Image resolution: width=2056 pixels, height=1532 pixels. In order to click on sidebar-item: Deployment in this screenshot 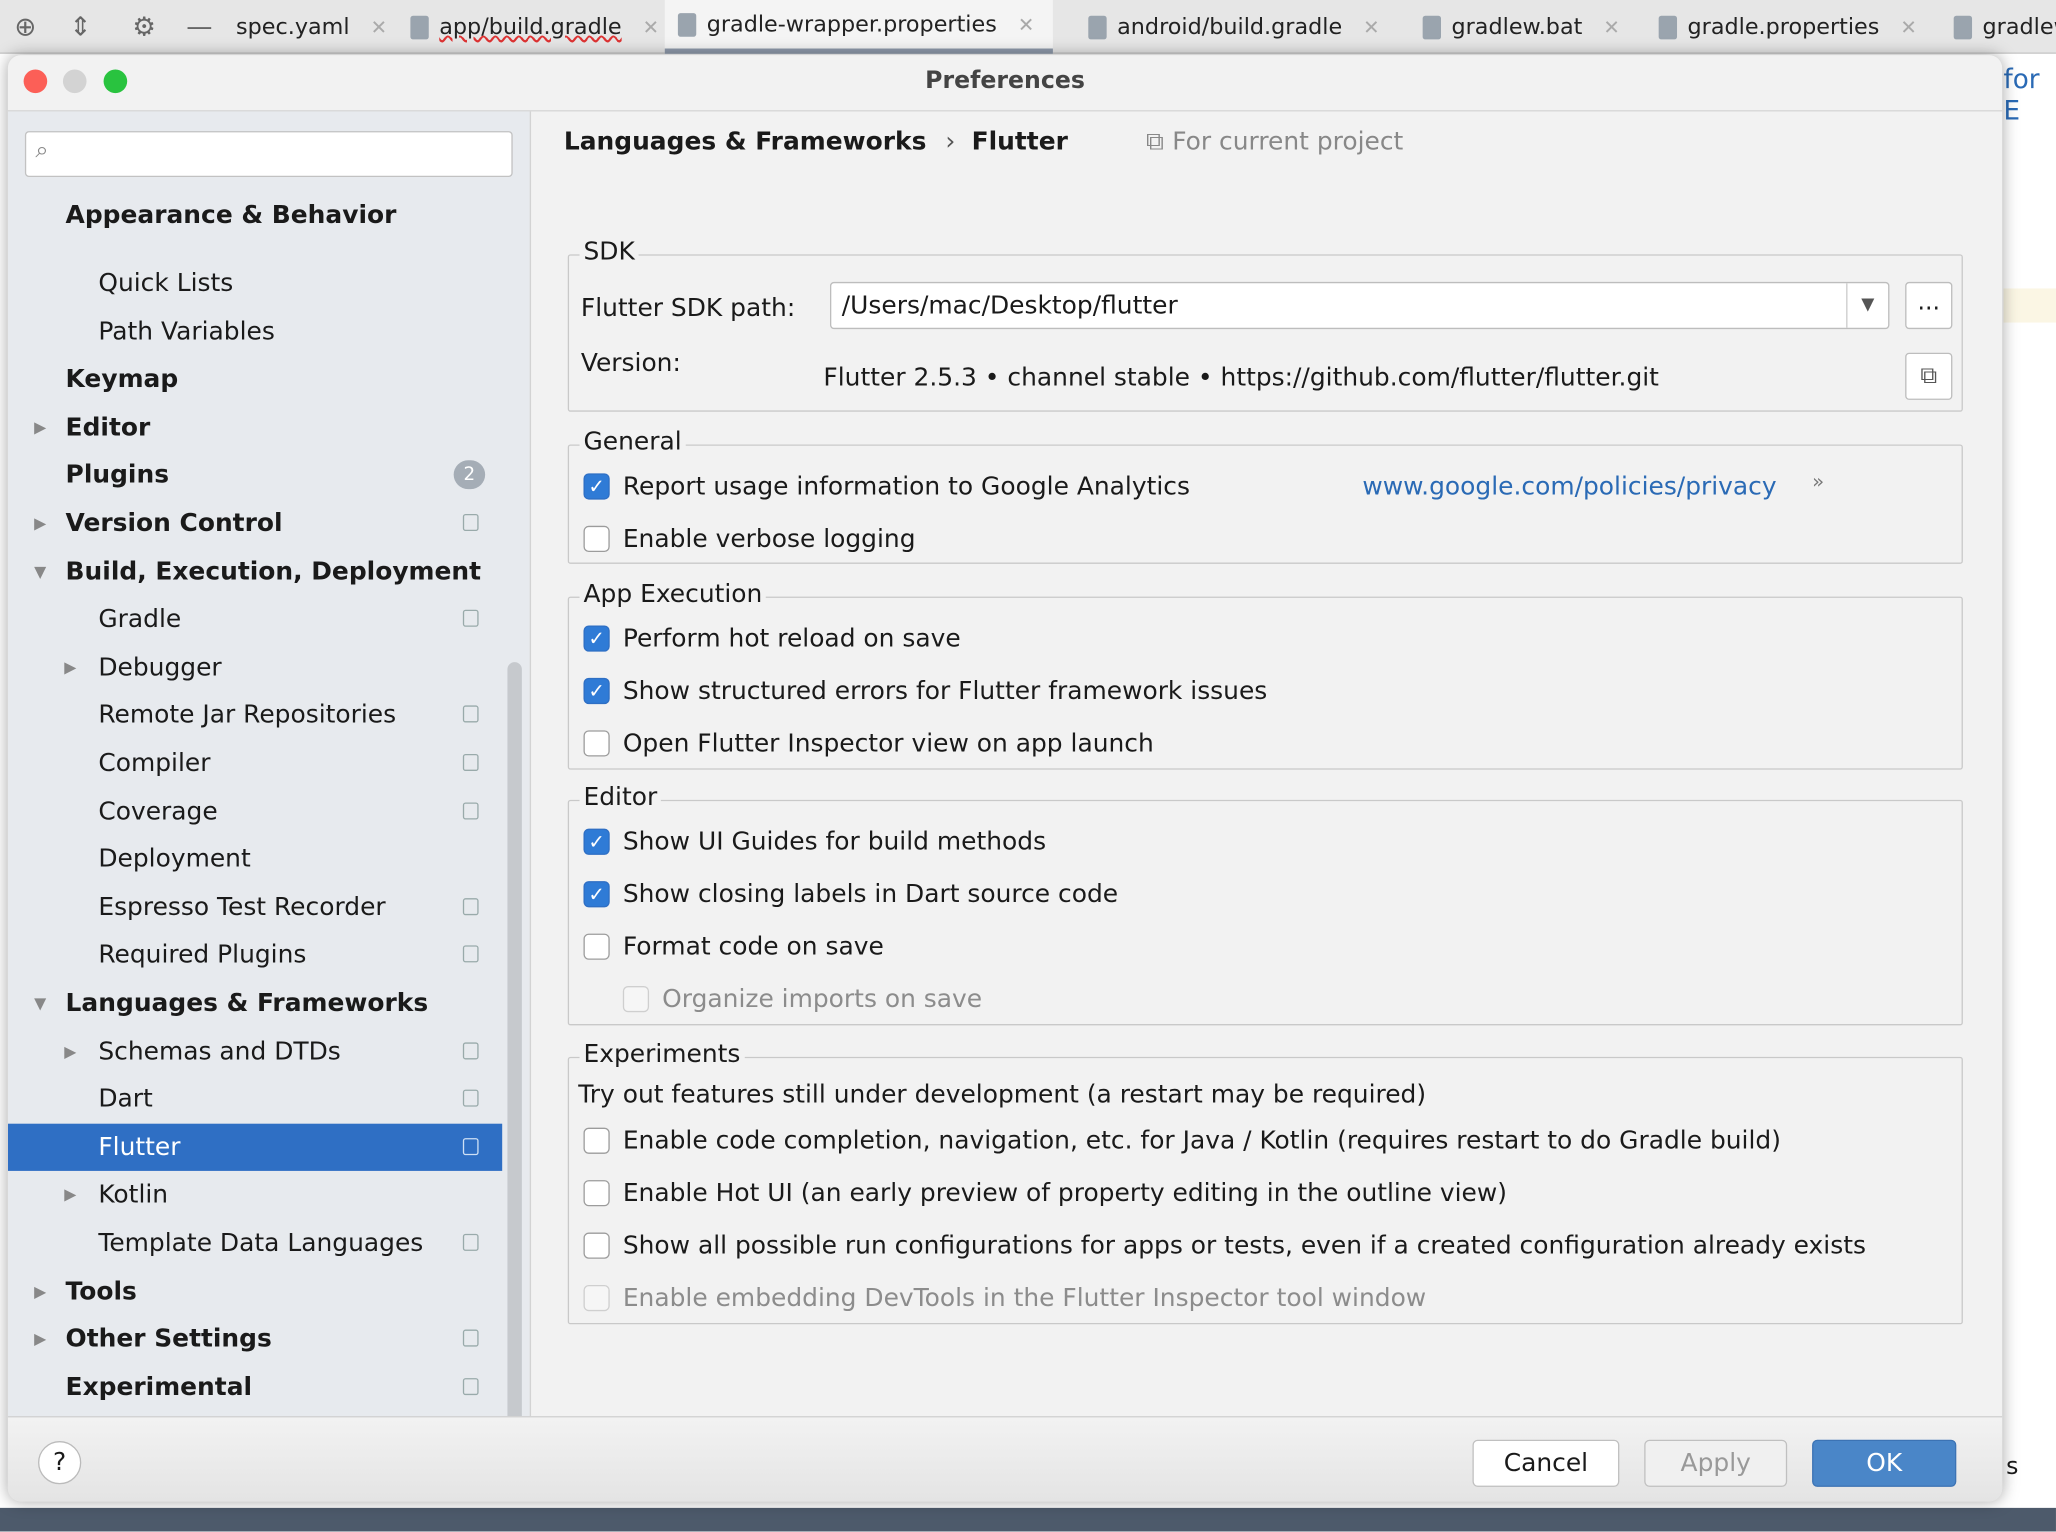, I will do `click(255, 858)`.